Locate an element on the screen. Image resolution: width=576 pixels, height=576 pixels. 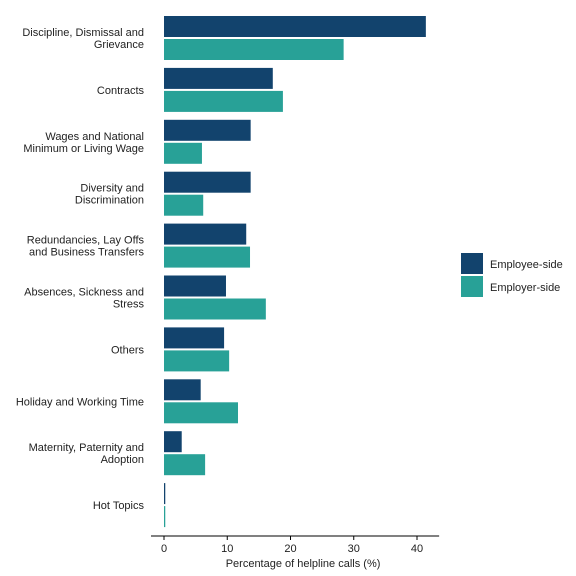
category-label-line: Stress is located at coordinates (129, 305).